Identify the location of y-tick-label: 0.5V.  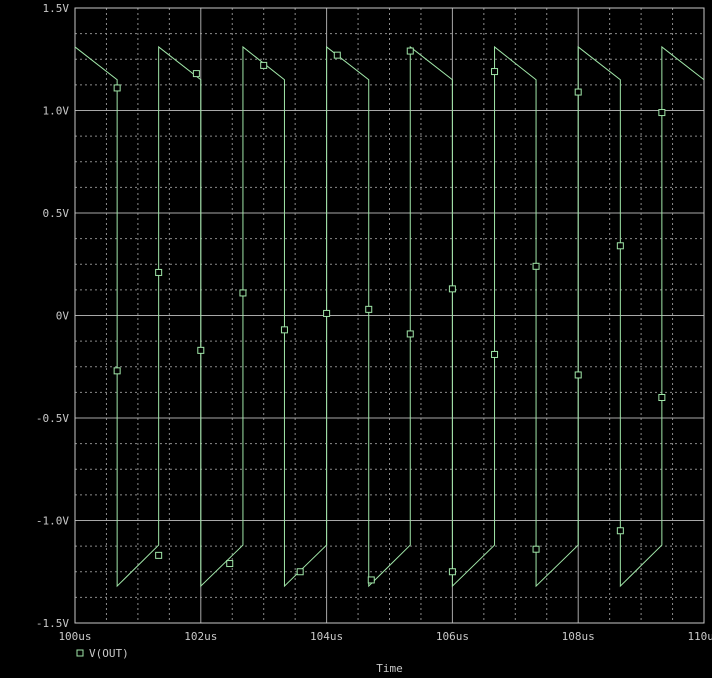
(56, 213).